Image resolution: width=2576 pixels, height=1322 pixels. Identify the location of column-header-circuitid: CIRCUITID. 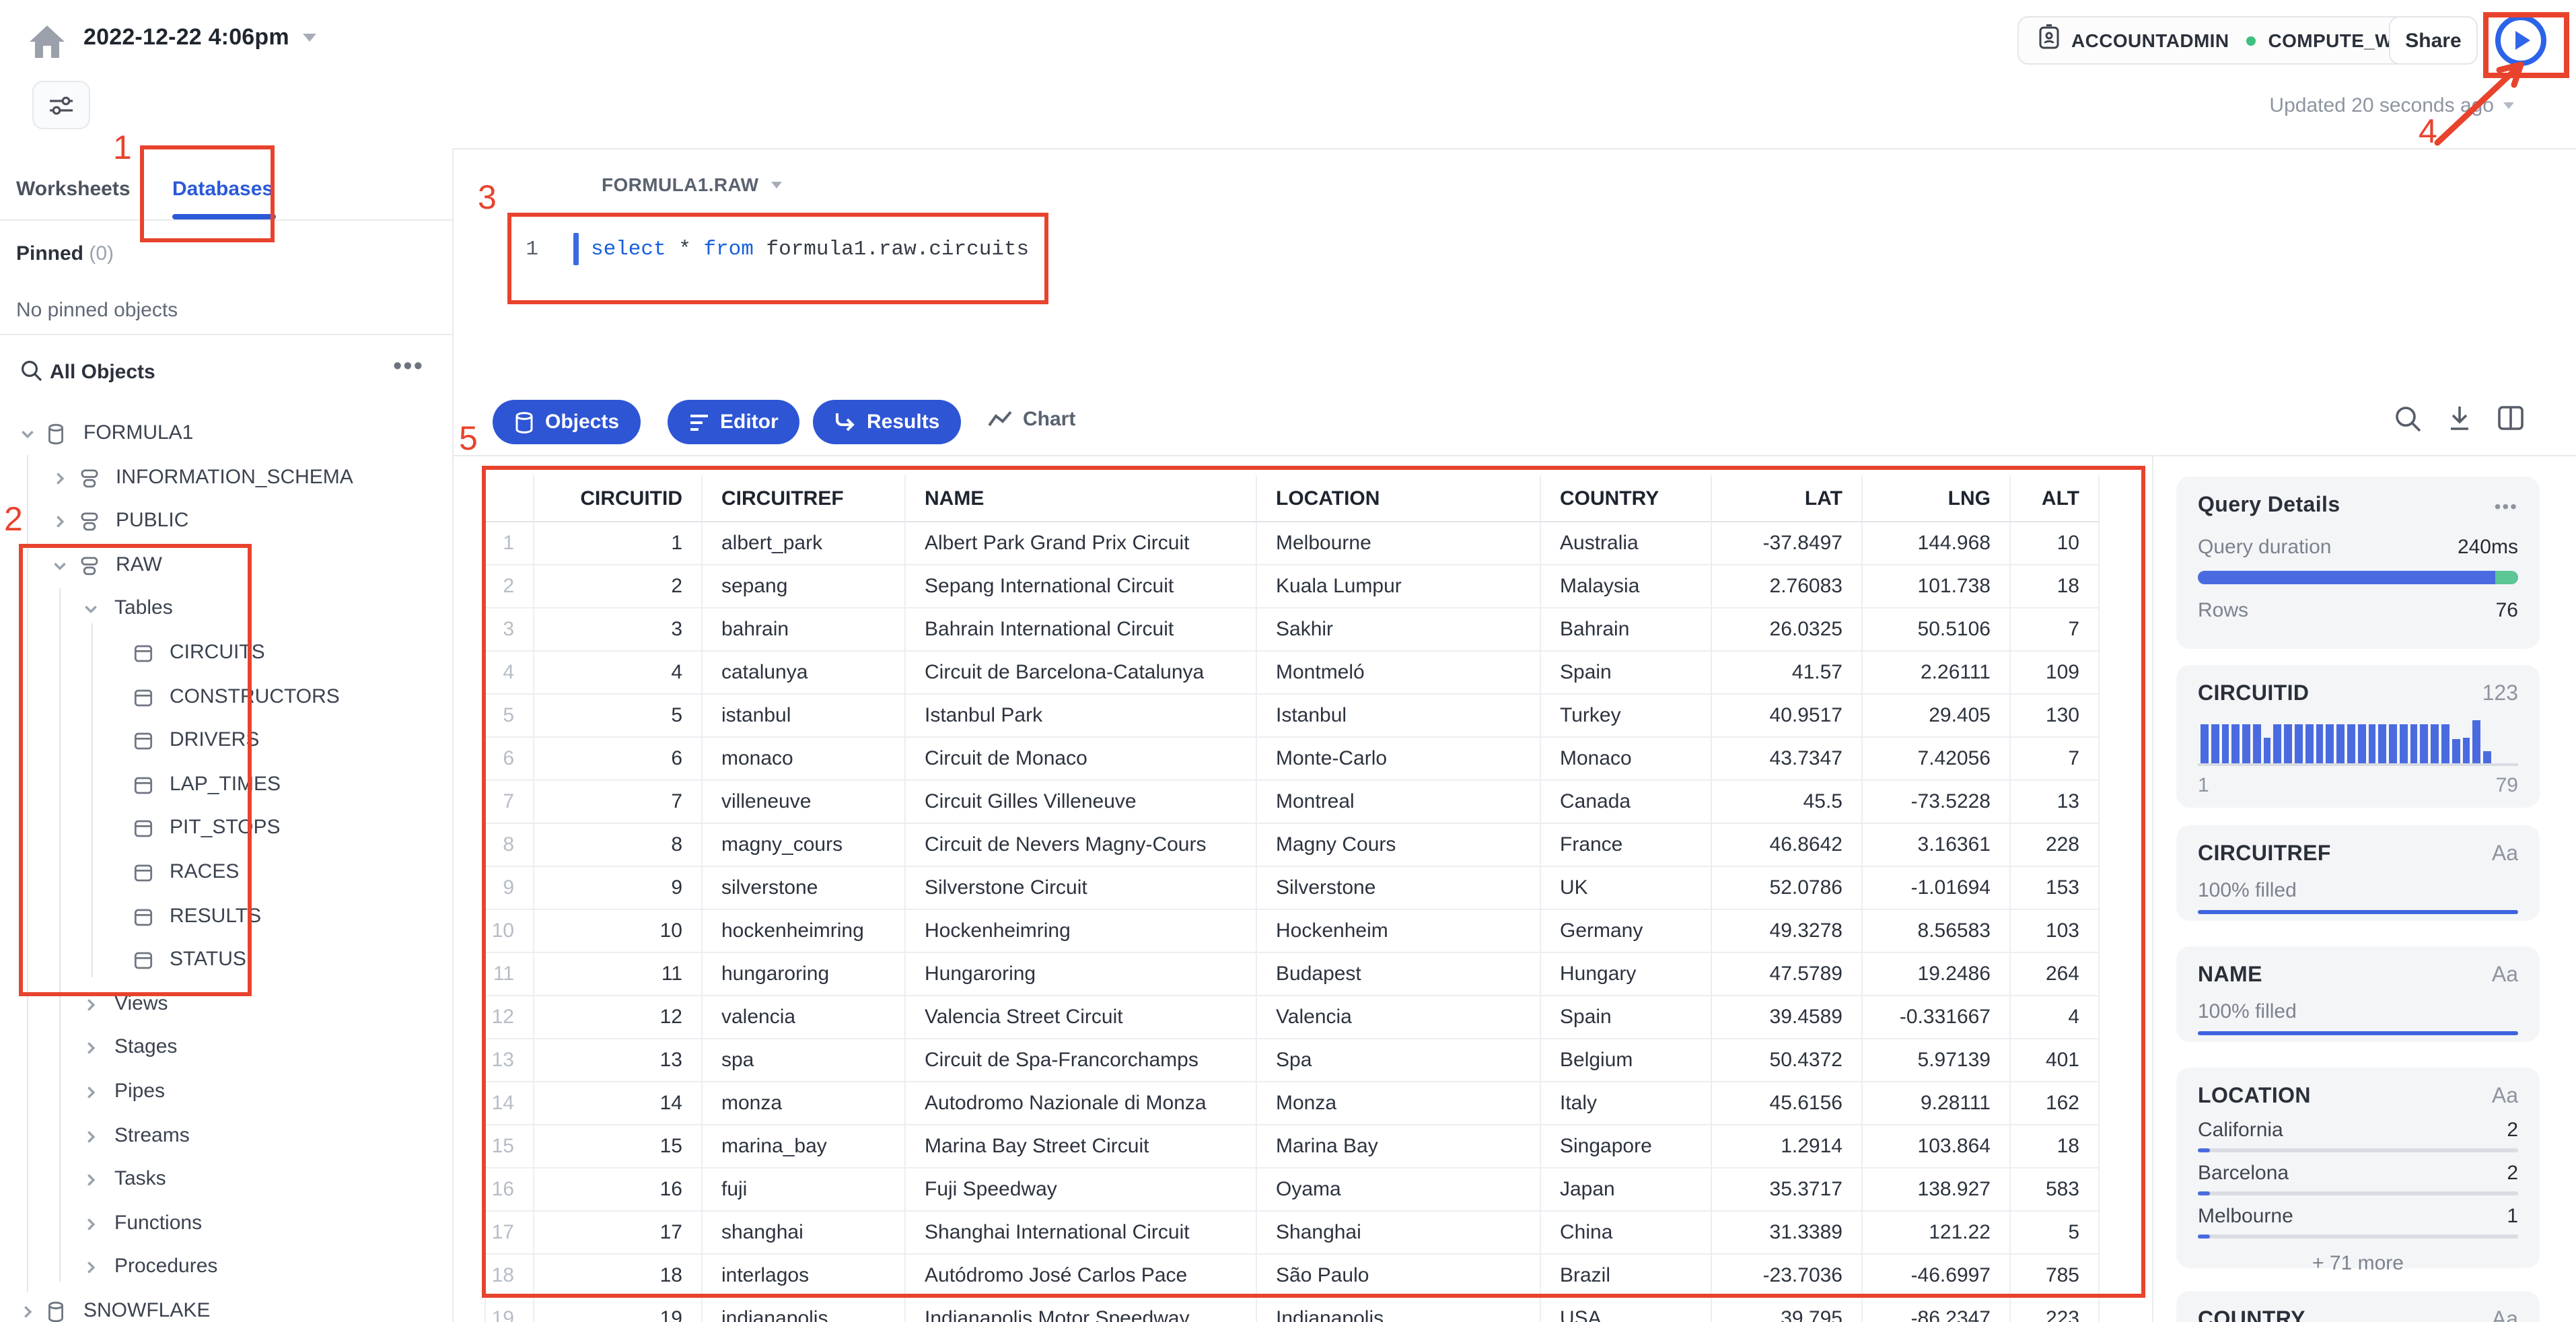
(618, 498).